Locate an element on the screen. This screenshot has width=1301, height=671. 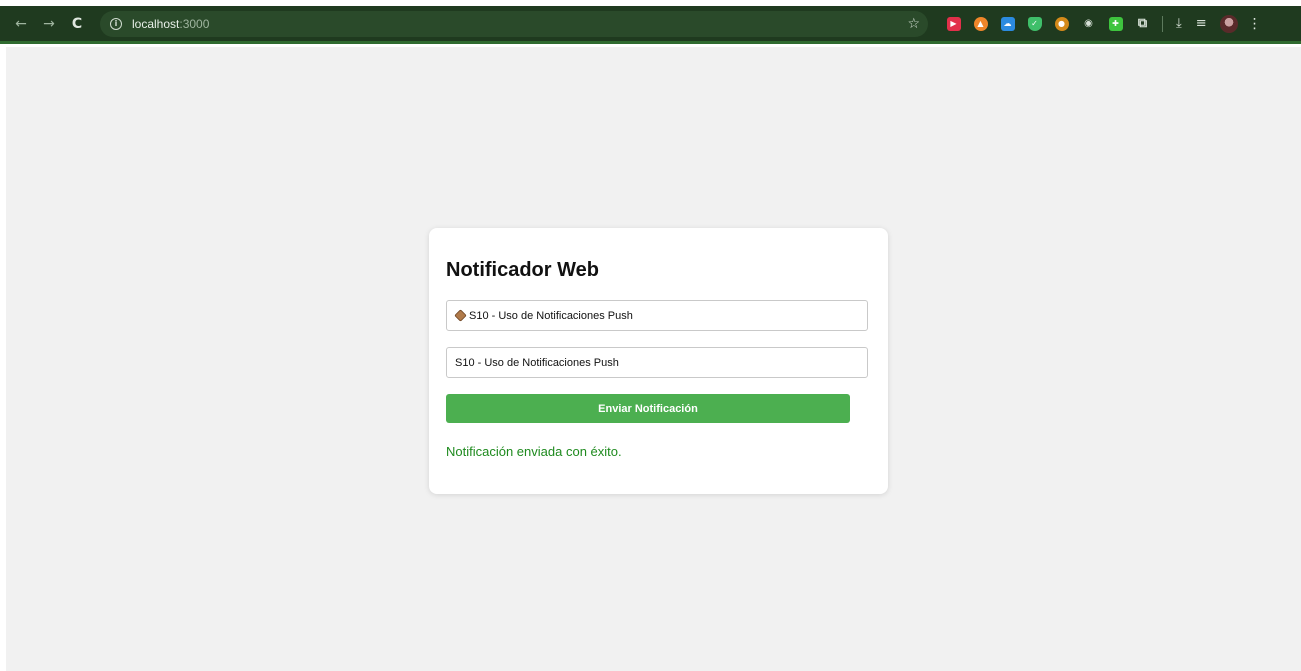
package-icon is located at coordinates (460, 315).